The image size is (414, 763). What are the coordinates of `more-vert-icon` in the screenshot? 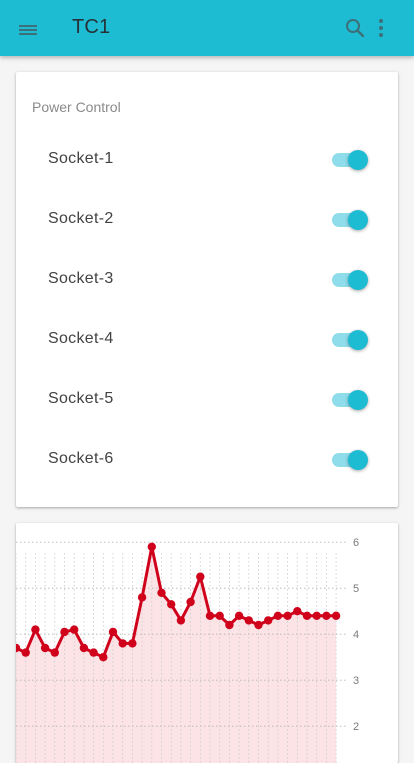 It's located at (381, 28).